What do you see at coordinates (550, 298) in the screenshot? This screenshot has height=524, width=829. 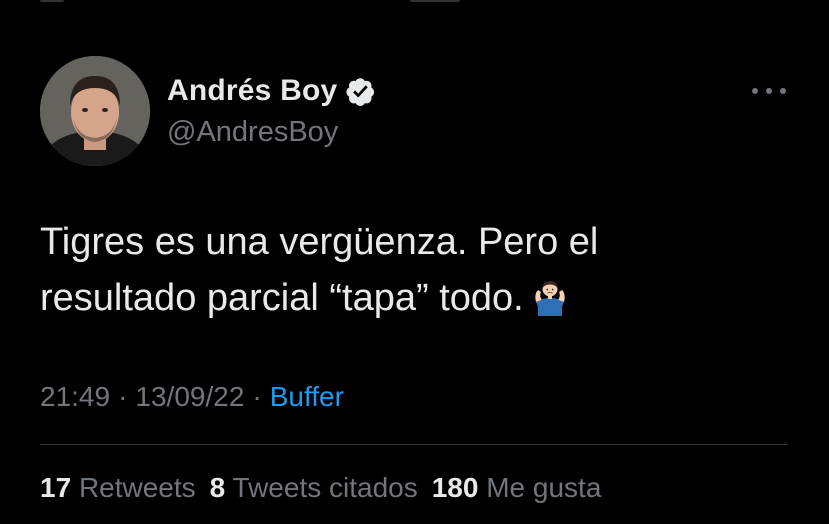 I see `man-shrugging-emoji-icon` at bounding box center [550, 298].